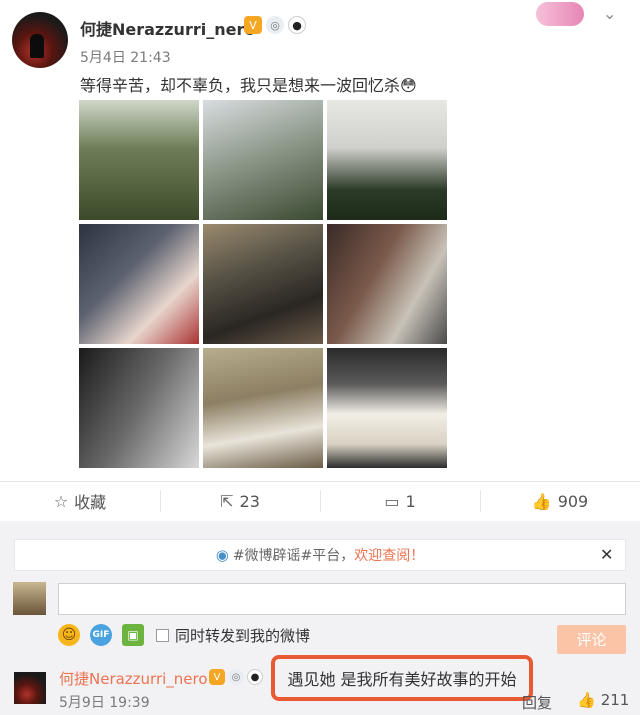 This screenshot has height=715, width=640. What do you see at coordinates (29, 598) in the screenshot?
I see `commenter-avatar` at bounding box center [29, 598].